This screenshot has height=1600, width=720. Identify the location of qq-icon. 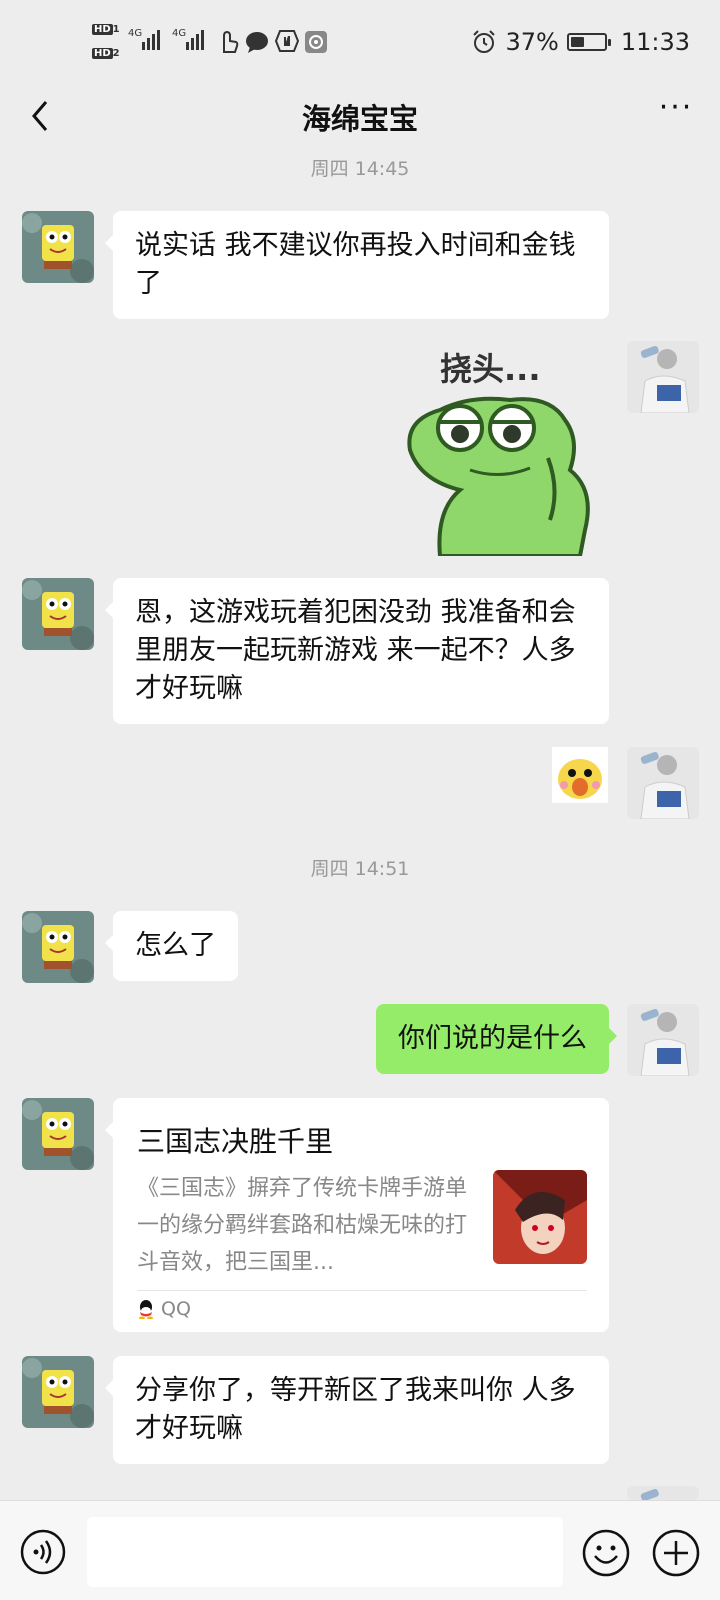
(146, 1309).